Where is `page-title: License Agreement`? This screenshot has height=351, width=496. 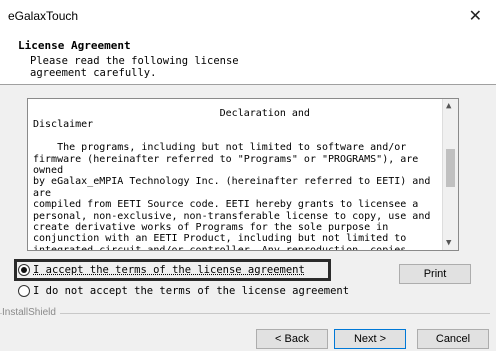 page-title: License Agreement is located at coordinates (74, 45).